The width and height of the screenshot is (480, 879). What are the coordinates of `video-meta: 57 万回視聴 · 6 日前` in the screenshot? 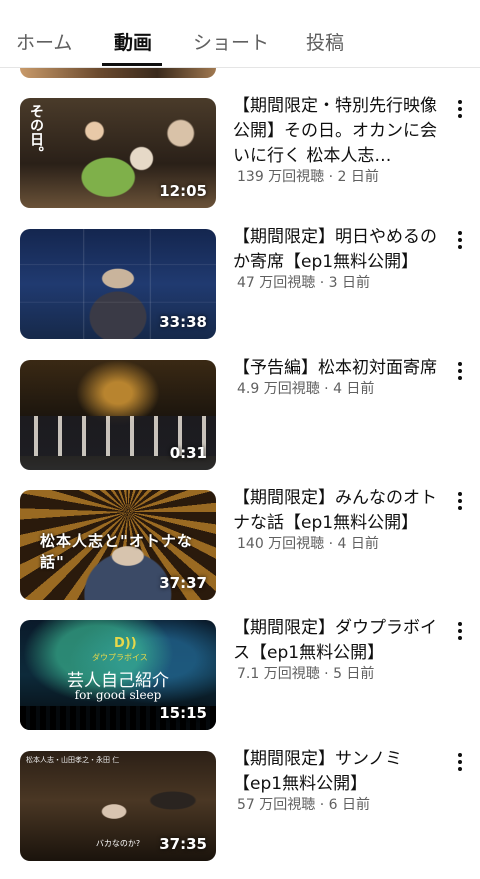 It's located at (303, 804).